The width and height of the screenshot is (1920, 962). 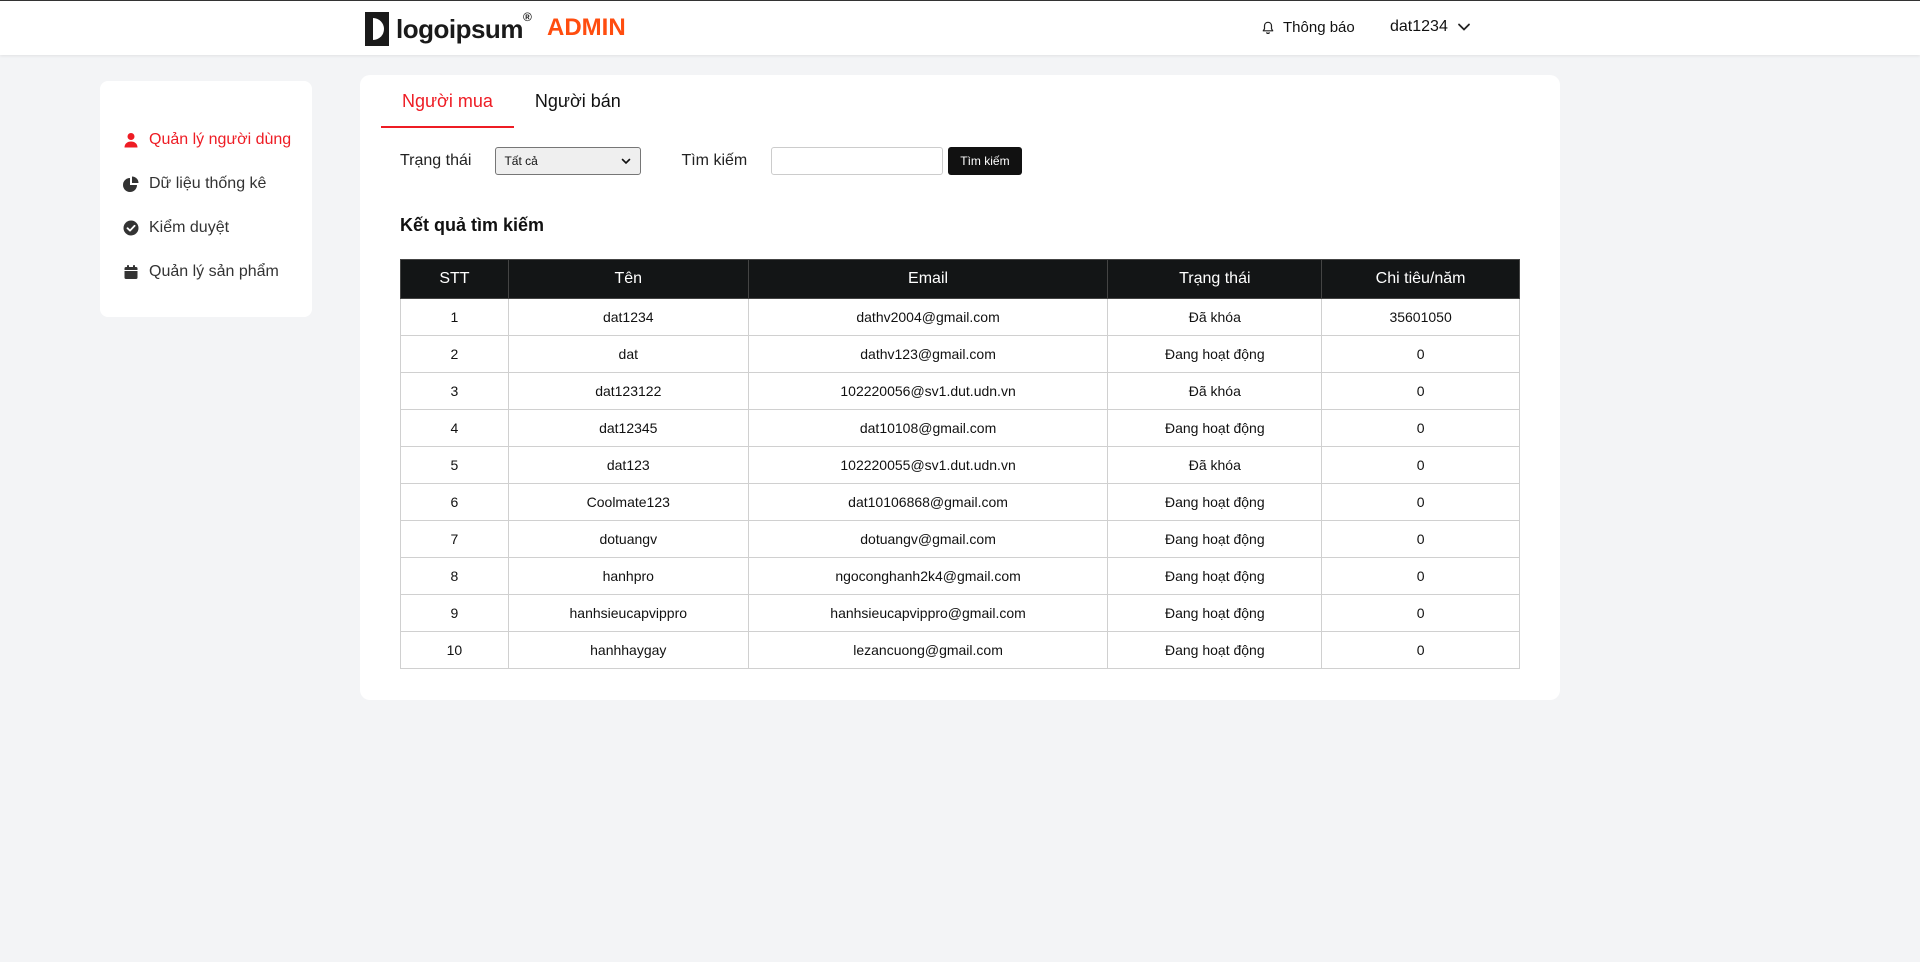 What do you see at coordinates (189, 227) in the screenshot?
I see `sidebar-item-label: Kiểm duyệt` at bounding box center [189, 227].